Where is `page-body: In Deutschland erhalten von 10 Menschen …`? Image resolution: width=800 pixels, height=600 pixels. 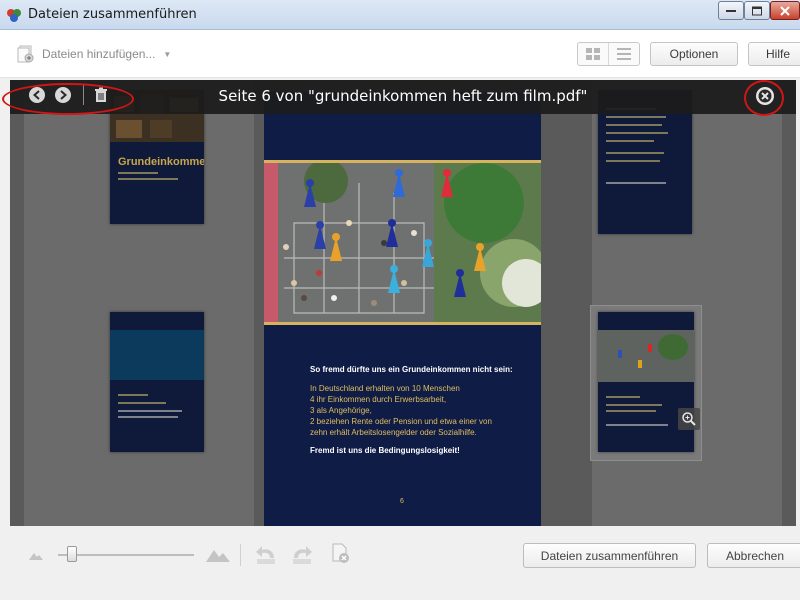 page-body: In Deutschland erhalten von 10 Menschen … is located at coordinates (415, 410).